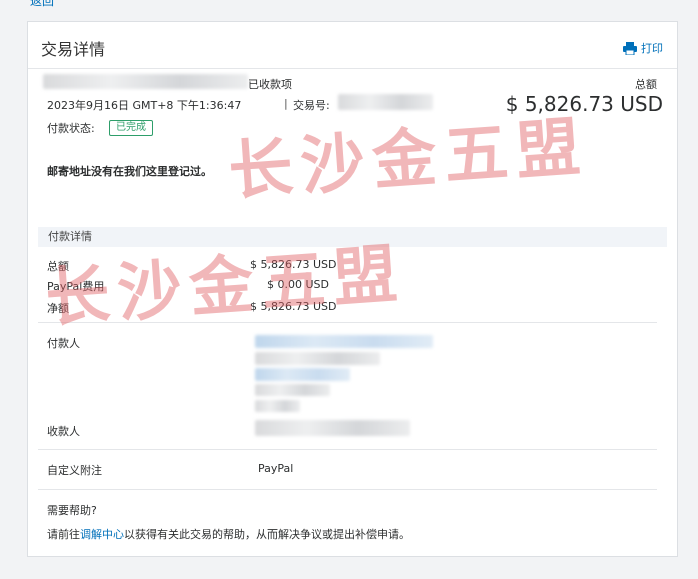 The height and width of the screenshot is (579, 698). What do you see at coordinates (63, 534) in the screenshot?
I see `help-text-prefix: 请前往` at bounding box center [63, 534].